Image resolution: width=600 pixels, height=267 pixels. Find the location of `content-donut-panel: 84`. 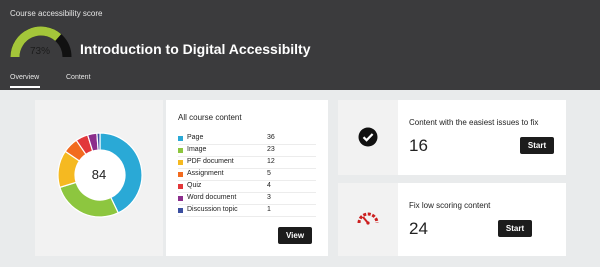

content-donut-panel: 84 is located at coordinates (99, 178).